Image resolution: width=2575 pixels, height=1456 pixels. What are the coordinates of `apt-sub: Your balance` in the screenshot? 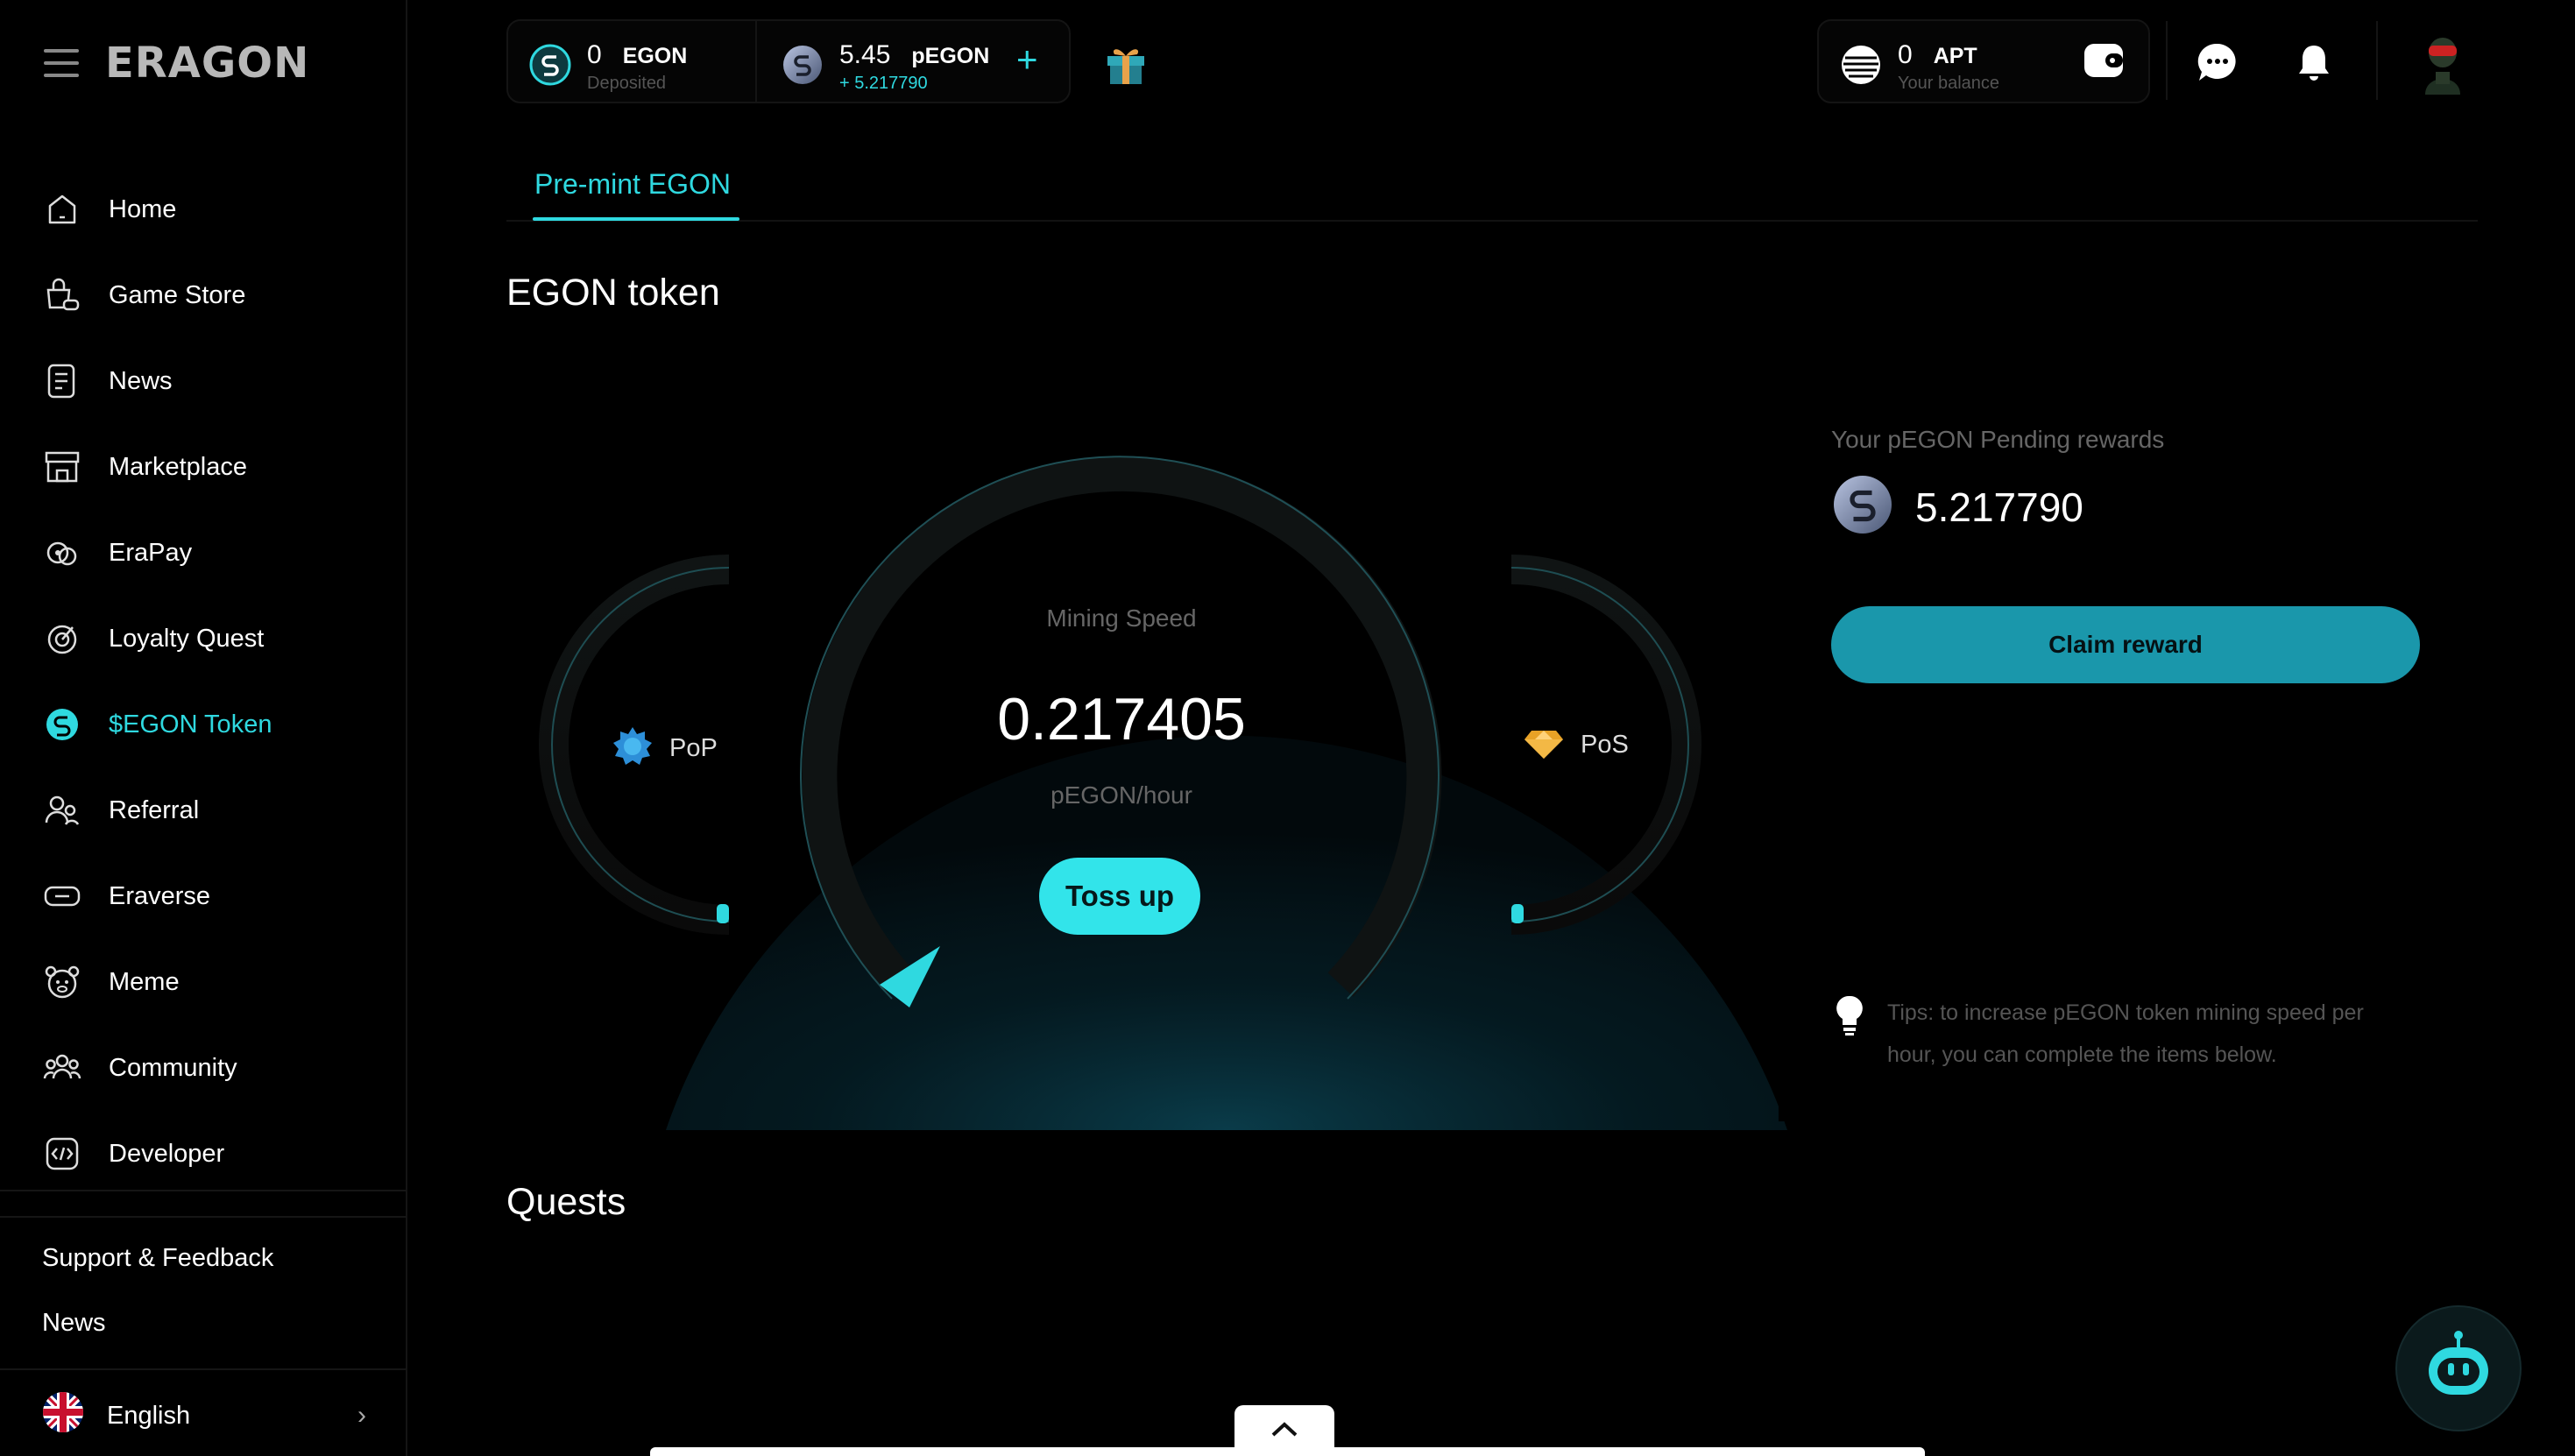 It's located at (1949, 83).